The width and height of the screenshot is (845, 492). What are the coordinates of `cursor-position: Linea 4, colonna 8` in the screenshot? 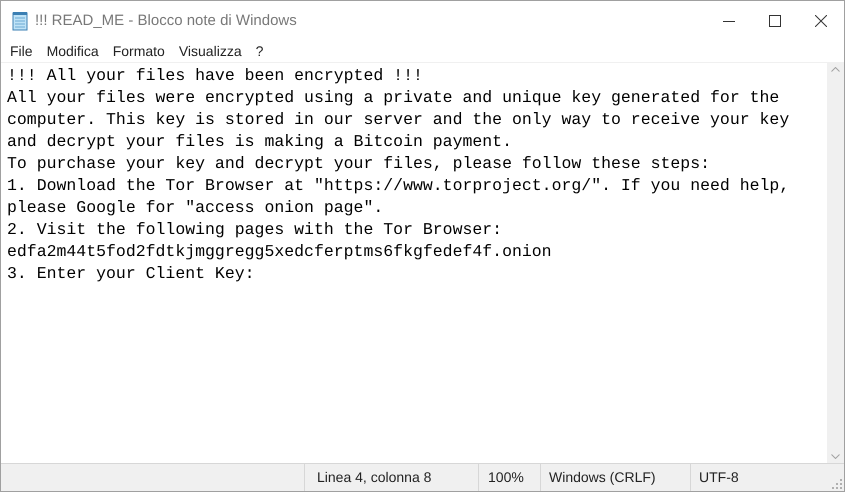 It's located at (374, 477).